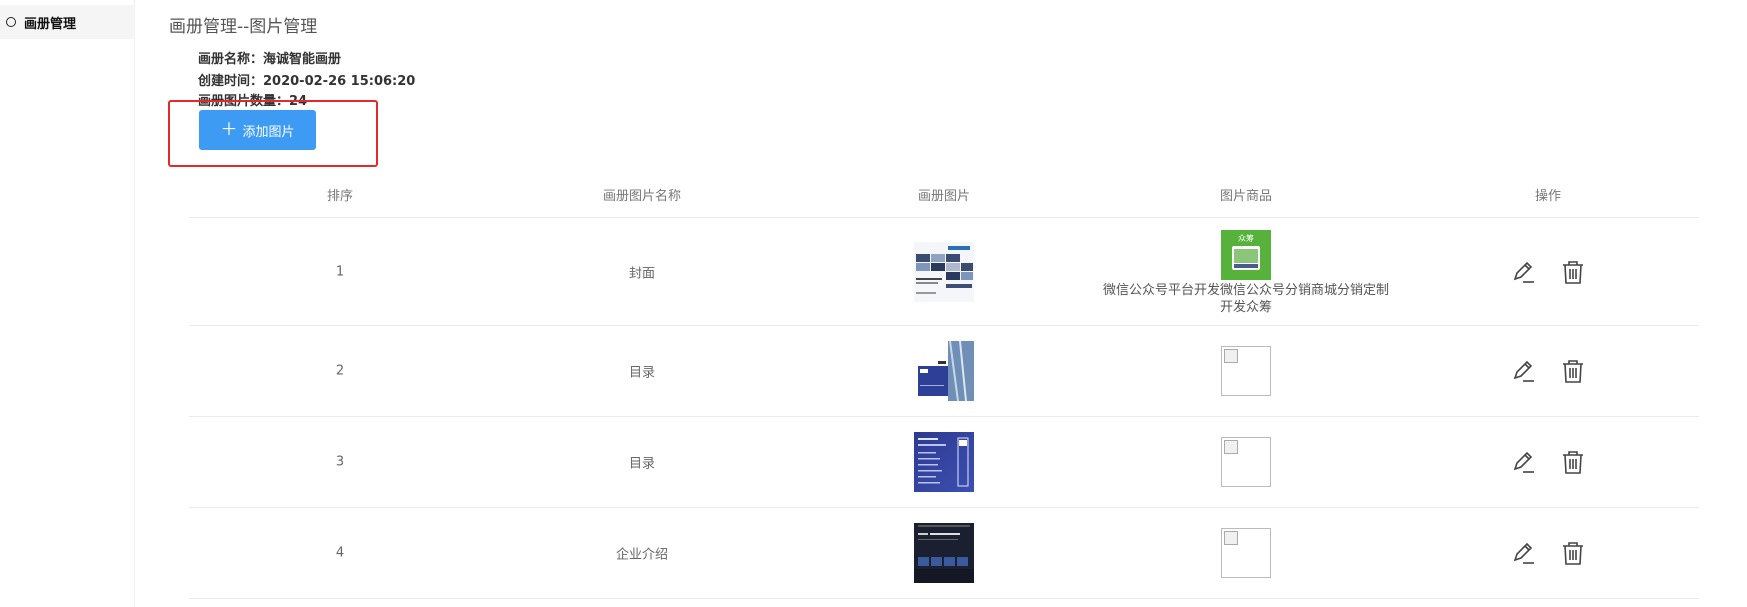 Image resolution: width=1747 pixels, height=607 pixels. Describe the element at coordinates (642, 273) in the screenshot. I see `row-name: 封面` at that location.